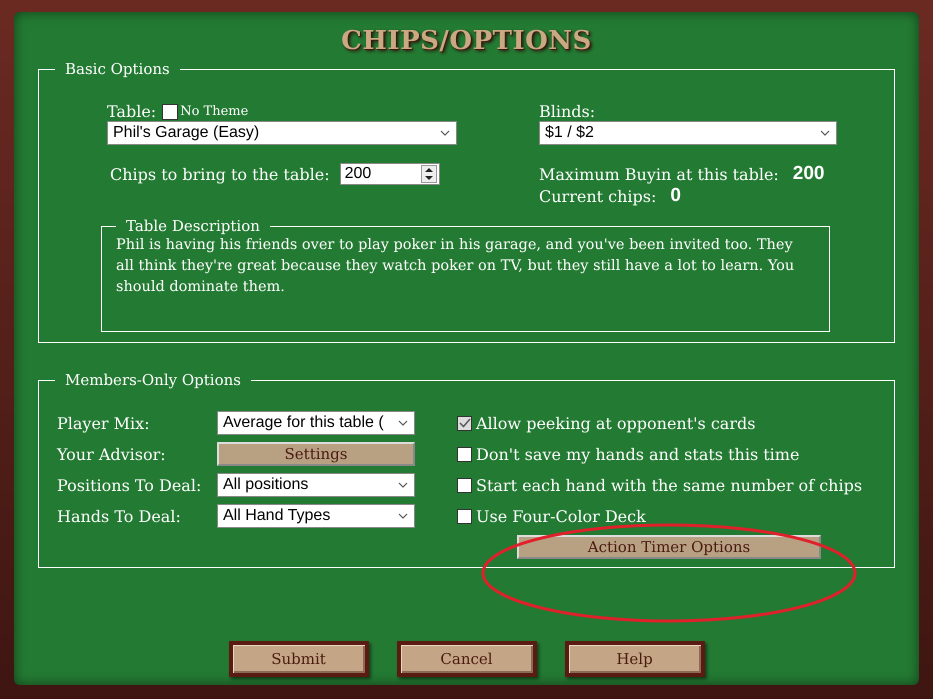 This screenshot has width=933, height=699. What do you see at coordinates (117, 69) in the screenshot?
I see `group-legend: Basic Options` at bounding box center [117, 69].